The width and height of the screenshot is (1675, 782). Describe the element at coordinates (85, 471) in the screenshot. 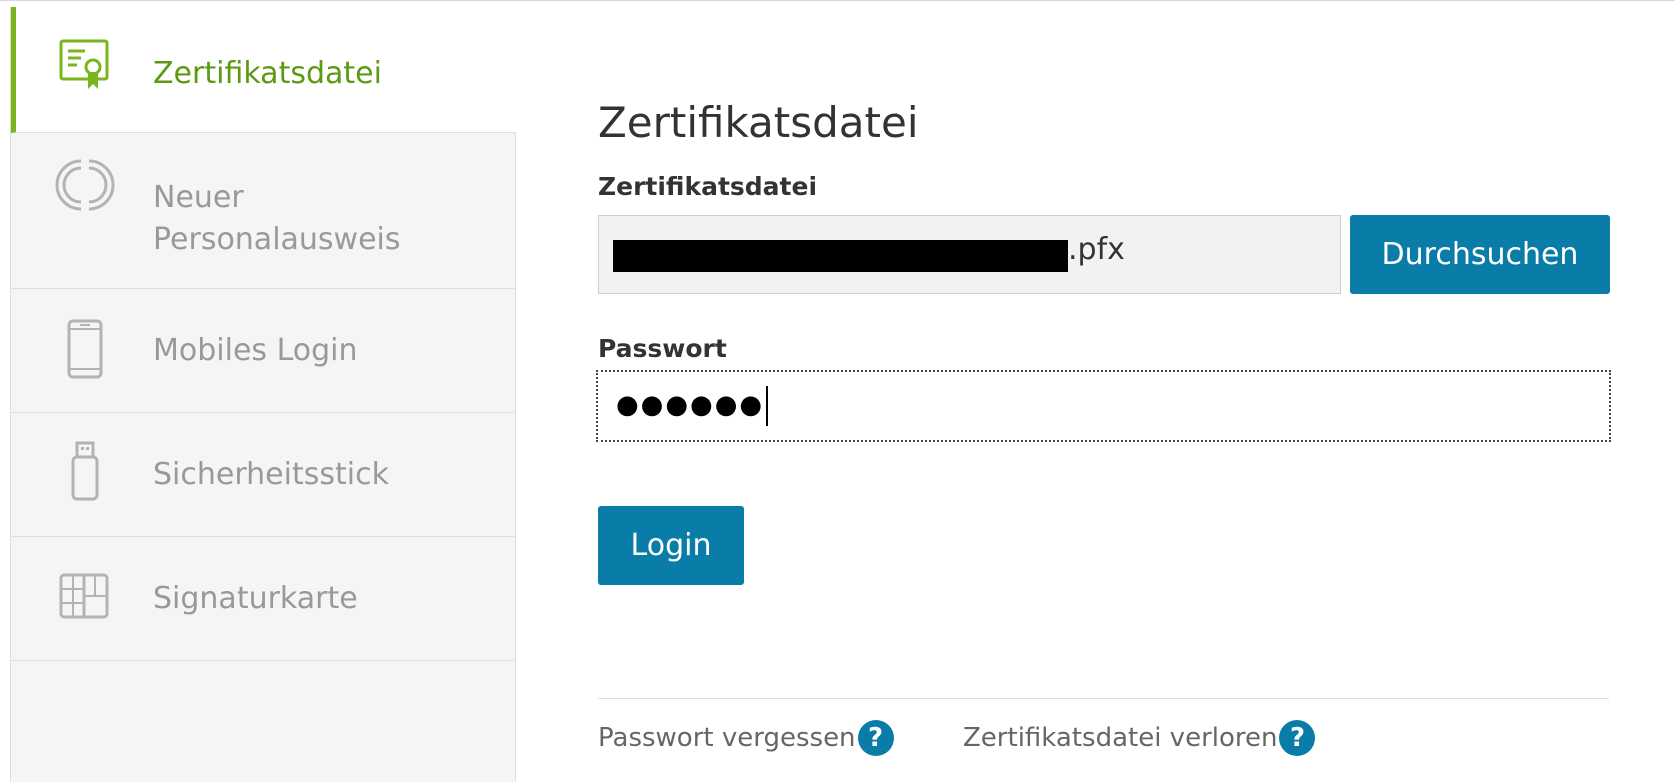

I see `usb-stick-icon` at that location.